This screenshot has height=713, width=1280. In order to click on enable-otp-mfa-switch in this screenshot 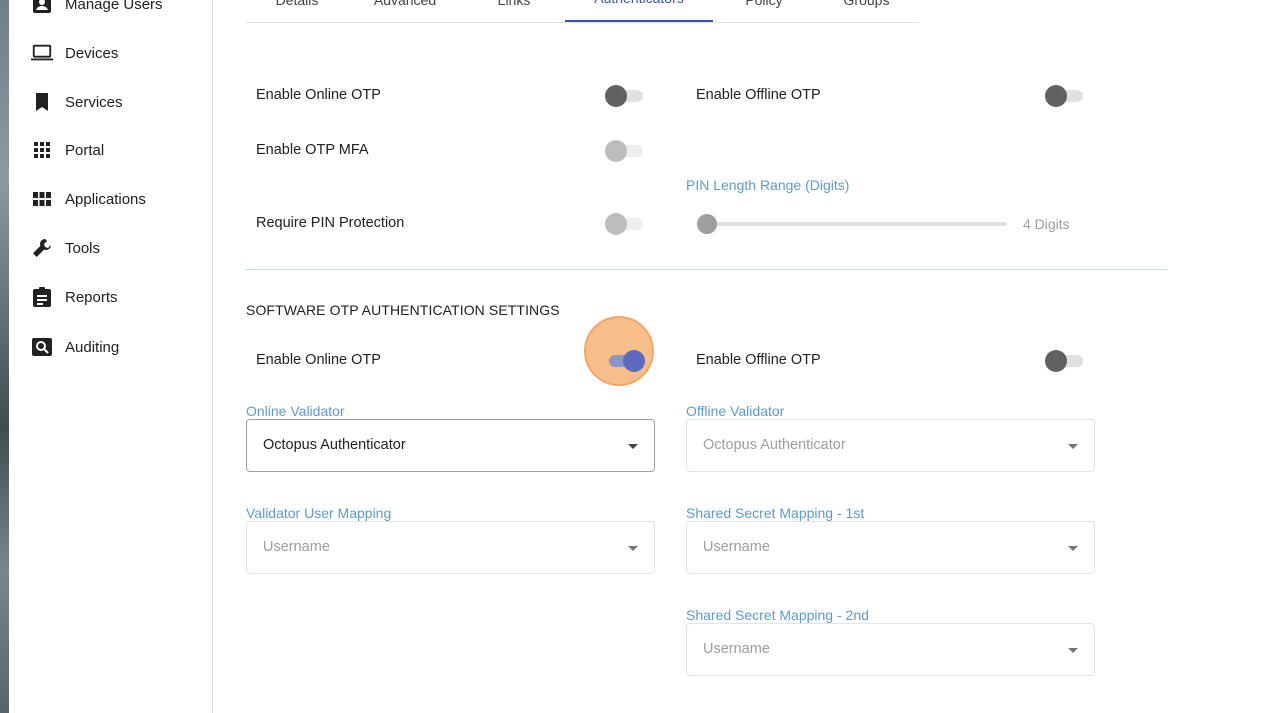, I will do `click(625, 151)`.